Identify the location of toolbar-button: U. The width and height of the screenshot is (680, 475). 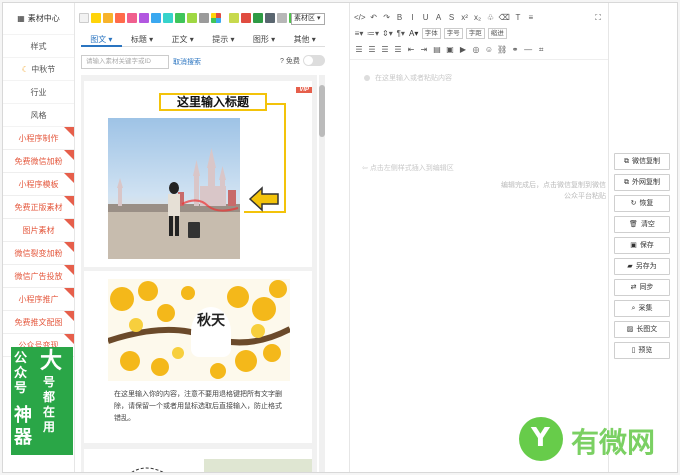
(426, 17).